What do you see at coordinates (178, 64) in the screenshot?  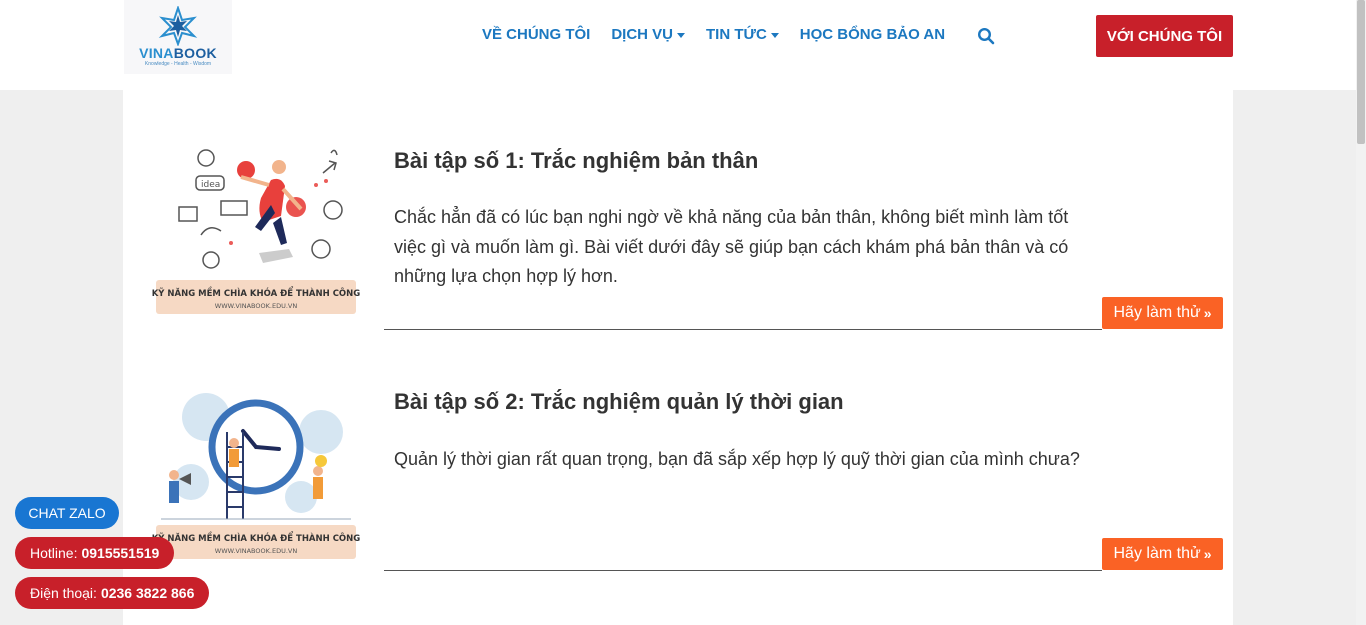 I see `logo-tagline: Knowledge - Health - Wisdom` at bounding box center [178, 64].